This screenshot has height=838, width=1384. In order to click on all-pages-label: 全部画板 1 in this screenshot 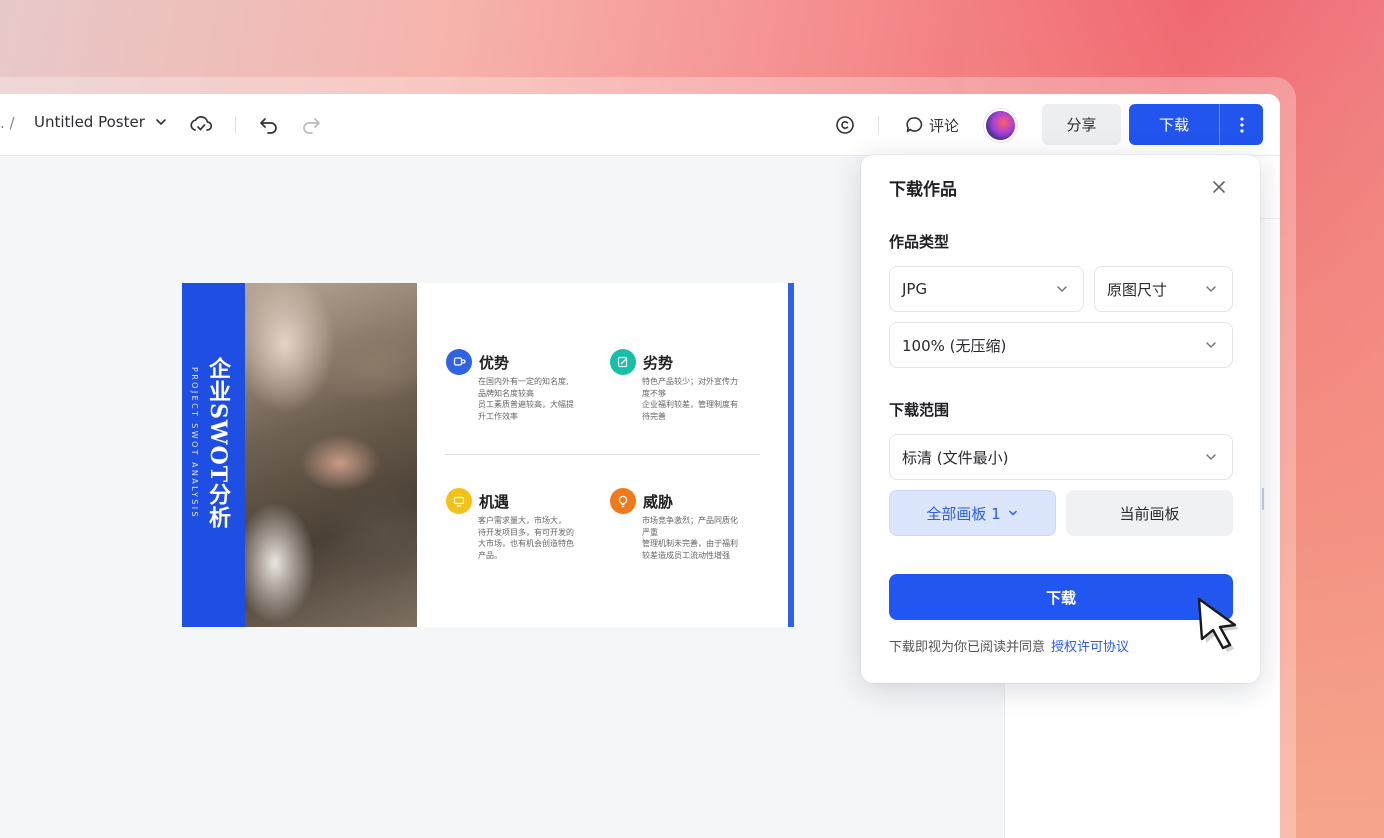, I will do `click(963, 513)`.